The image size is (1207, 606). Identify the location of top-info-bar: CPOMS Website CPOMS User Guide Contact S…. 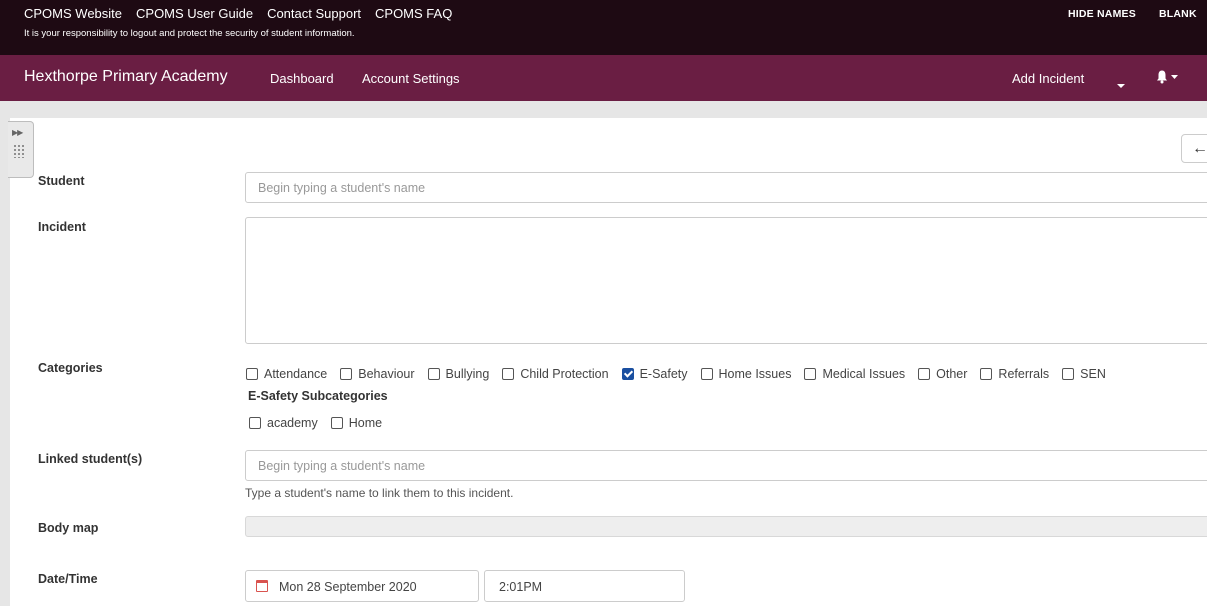
(603, 27).